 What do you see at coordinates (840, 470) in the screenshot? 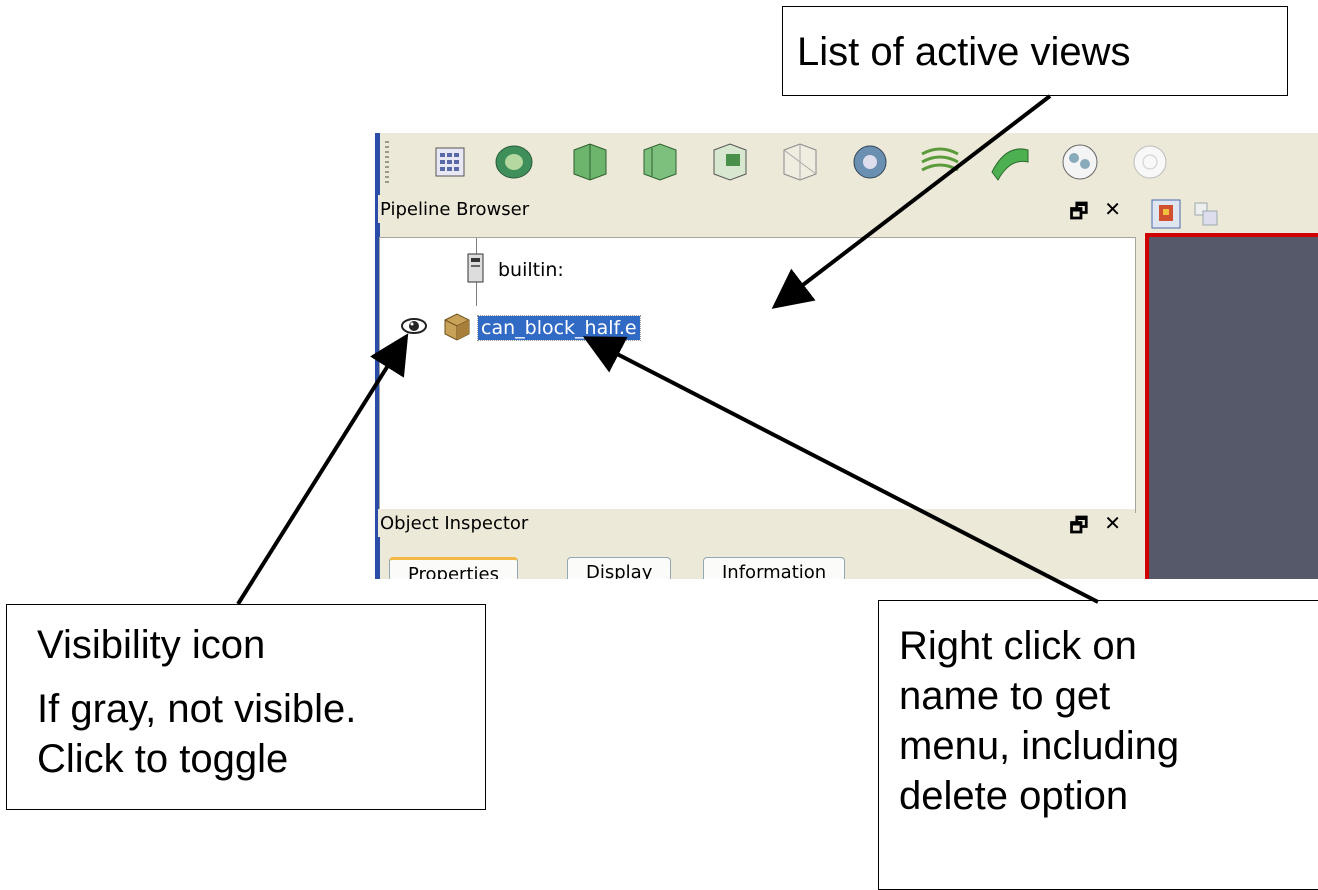
I see `arrow-right-click` at bounding box center [840, 470].